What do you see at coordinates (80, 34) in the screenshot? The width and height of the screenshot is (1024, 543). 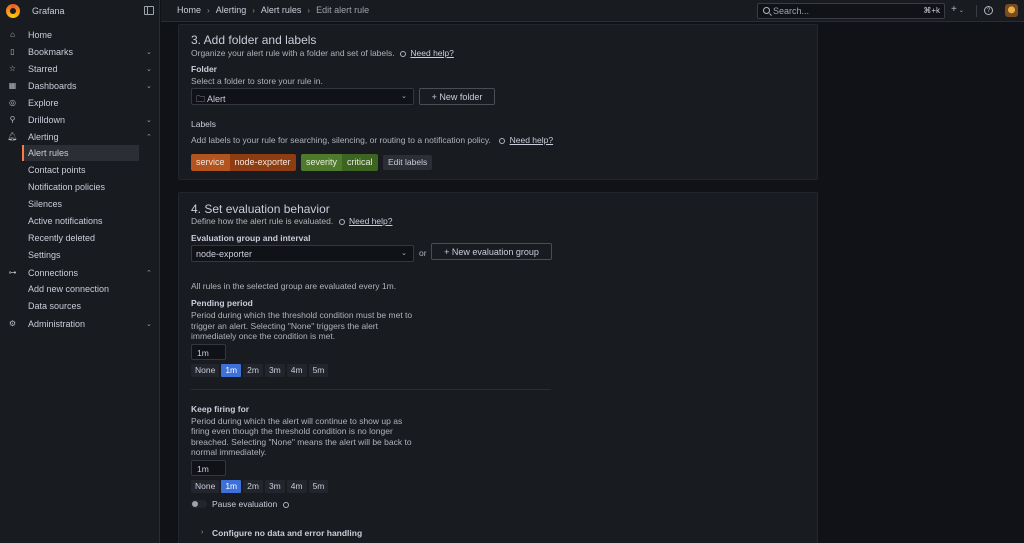 I see `nav-item-home: ⌂ Home` at bounding box center [80, 34].